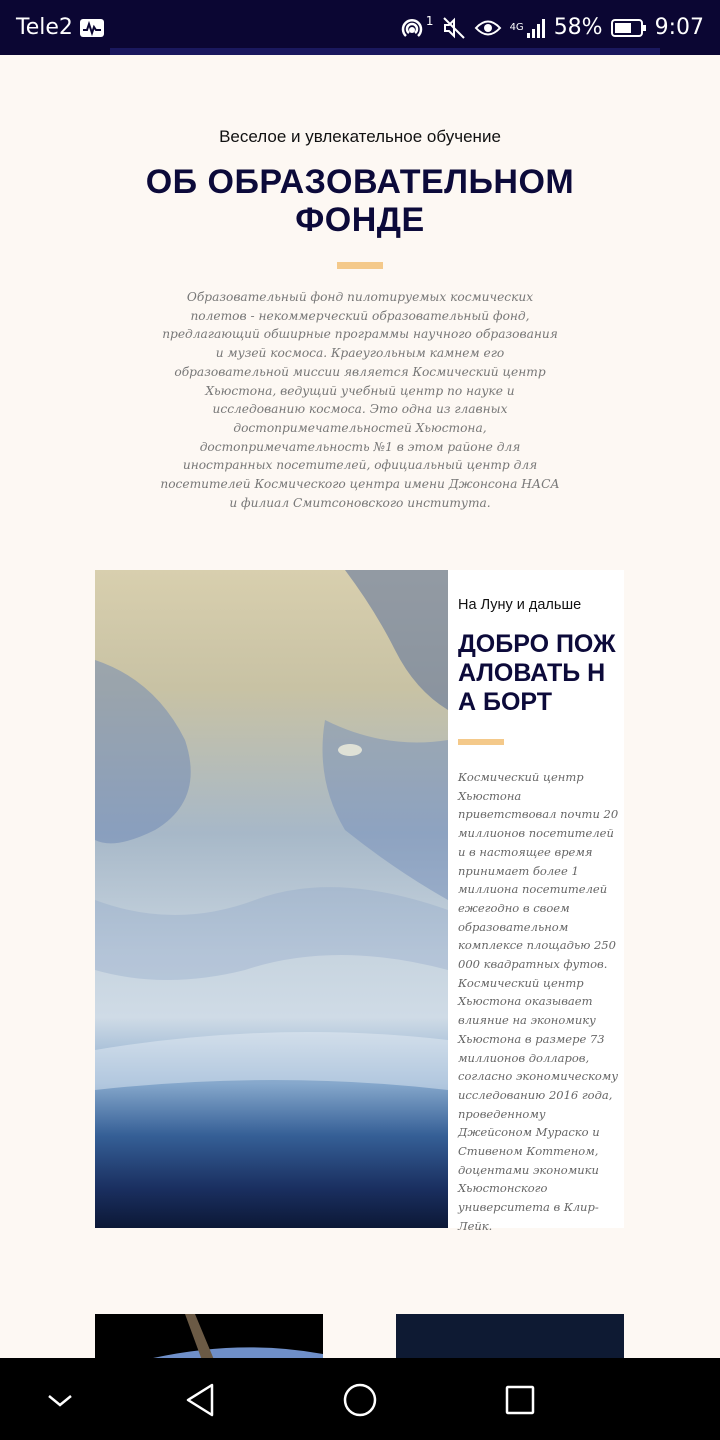 Image resolution: width=720 pixels, height=1440 pixels. What do you see at coordinates (520, 605) in the screenshot?
I see `welcome-eyebrow: На Луну и дальше` at bounding box center [520, 605].